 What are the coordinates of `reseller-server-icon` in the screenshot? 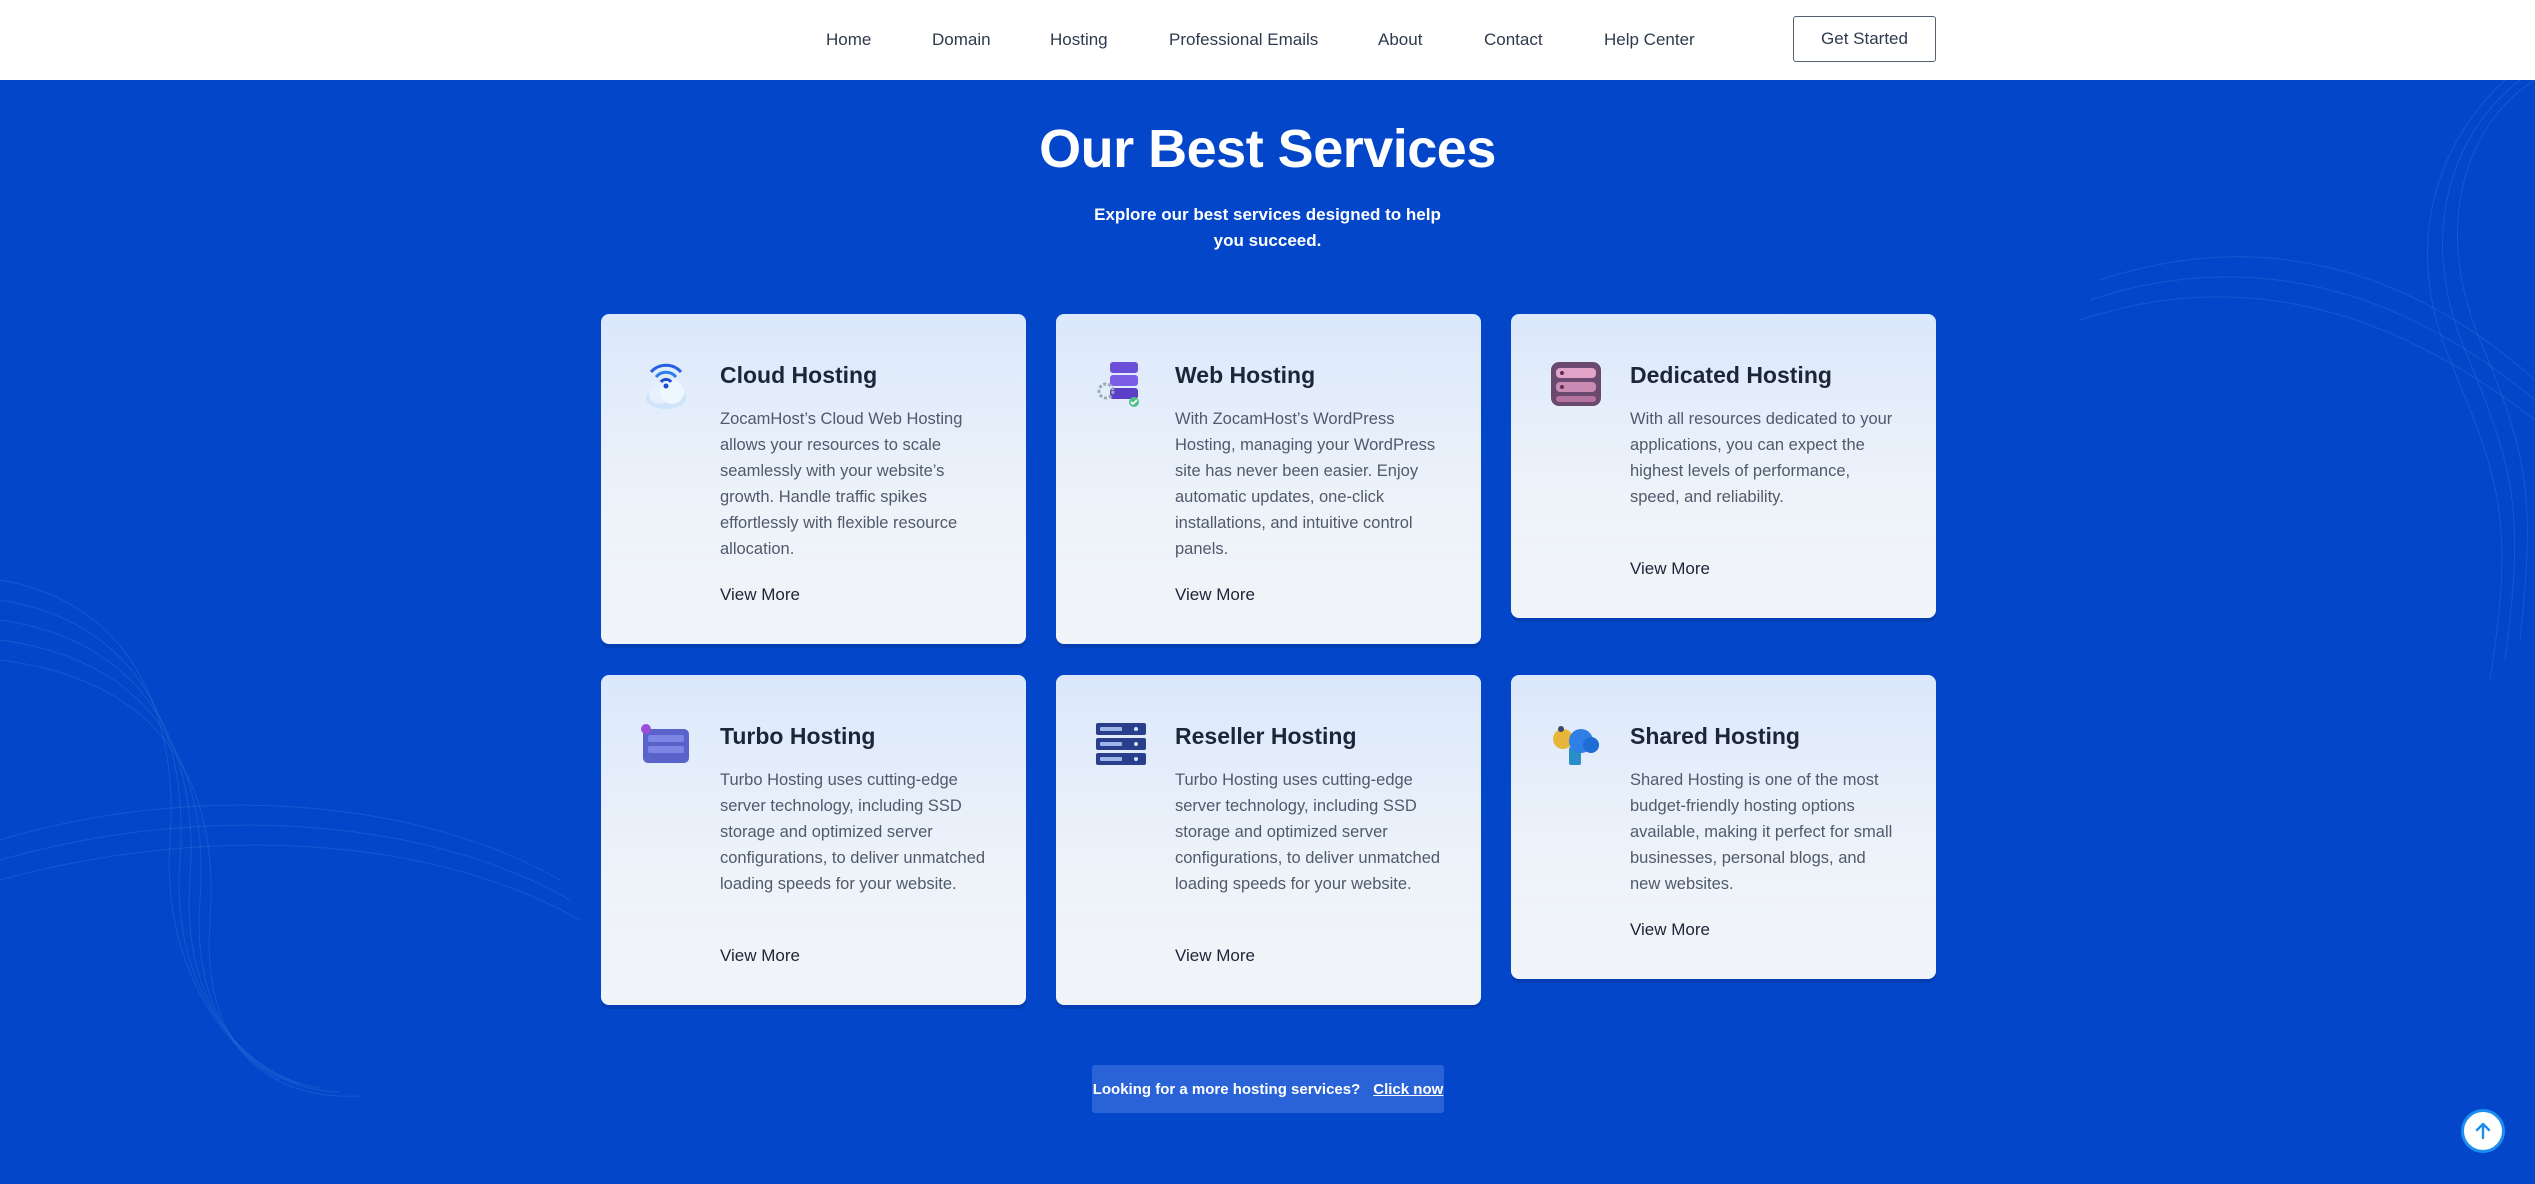 It's located at (1121, 746).